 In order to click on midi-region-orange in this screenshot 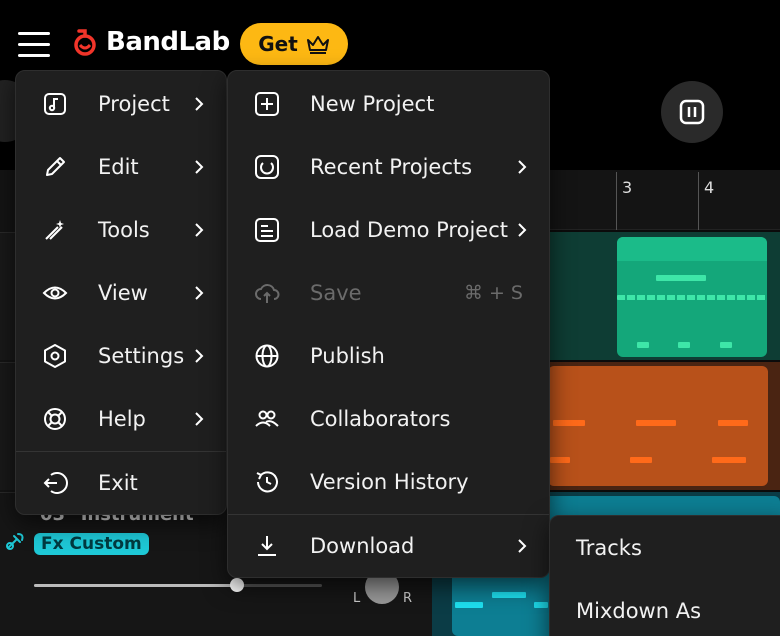, I will do `click(658, 426)`.